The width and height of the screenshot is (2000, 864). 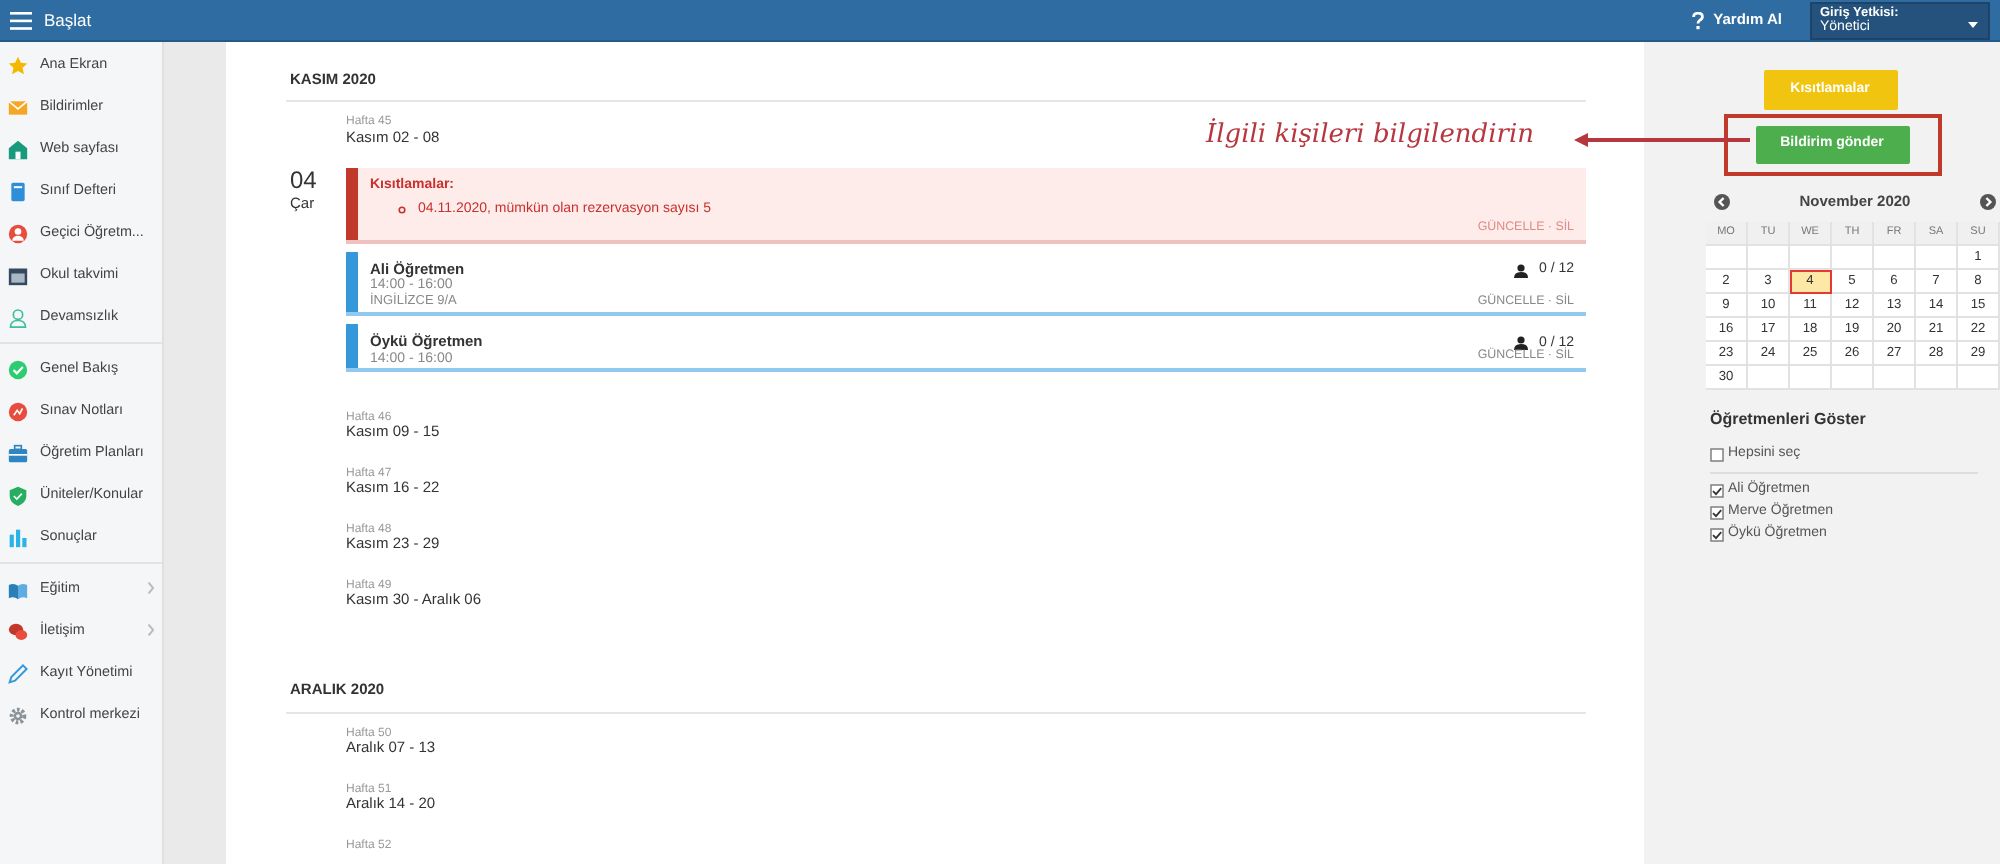 What do you see at coordinates (18, 673) in the screenshot?
I see `pencil-icon` at bounding box center [18, 673].